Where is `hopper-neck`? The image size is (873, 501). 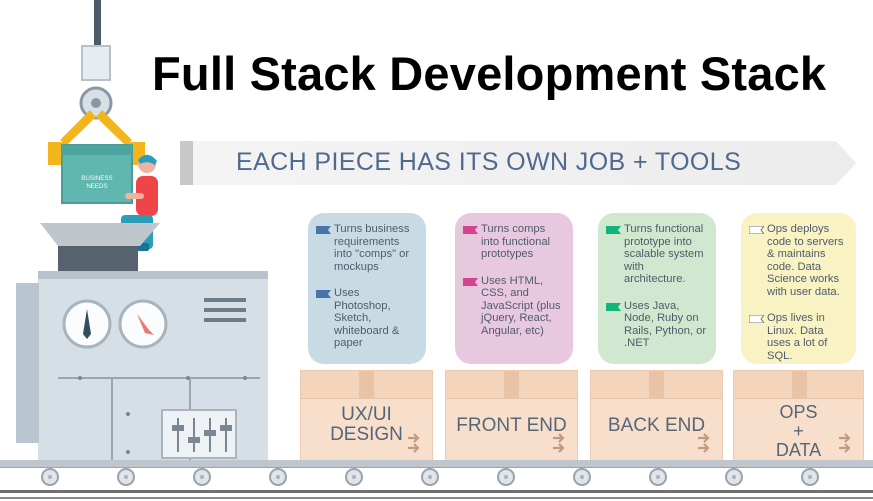
hopper-neck is located at coordinates (98, 258).